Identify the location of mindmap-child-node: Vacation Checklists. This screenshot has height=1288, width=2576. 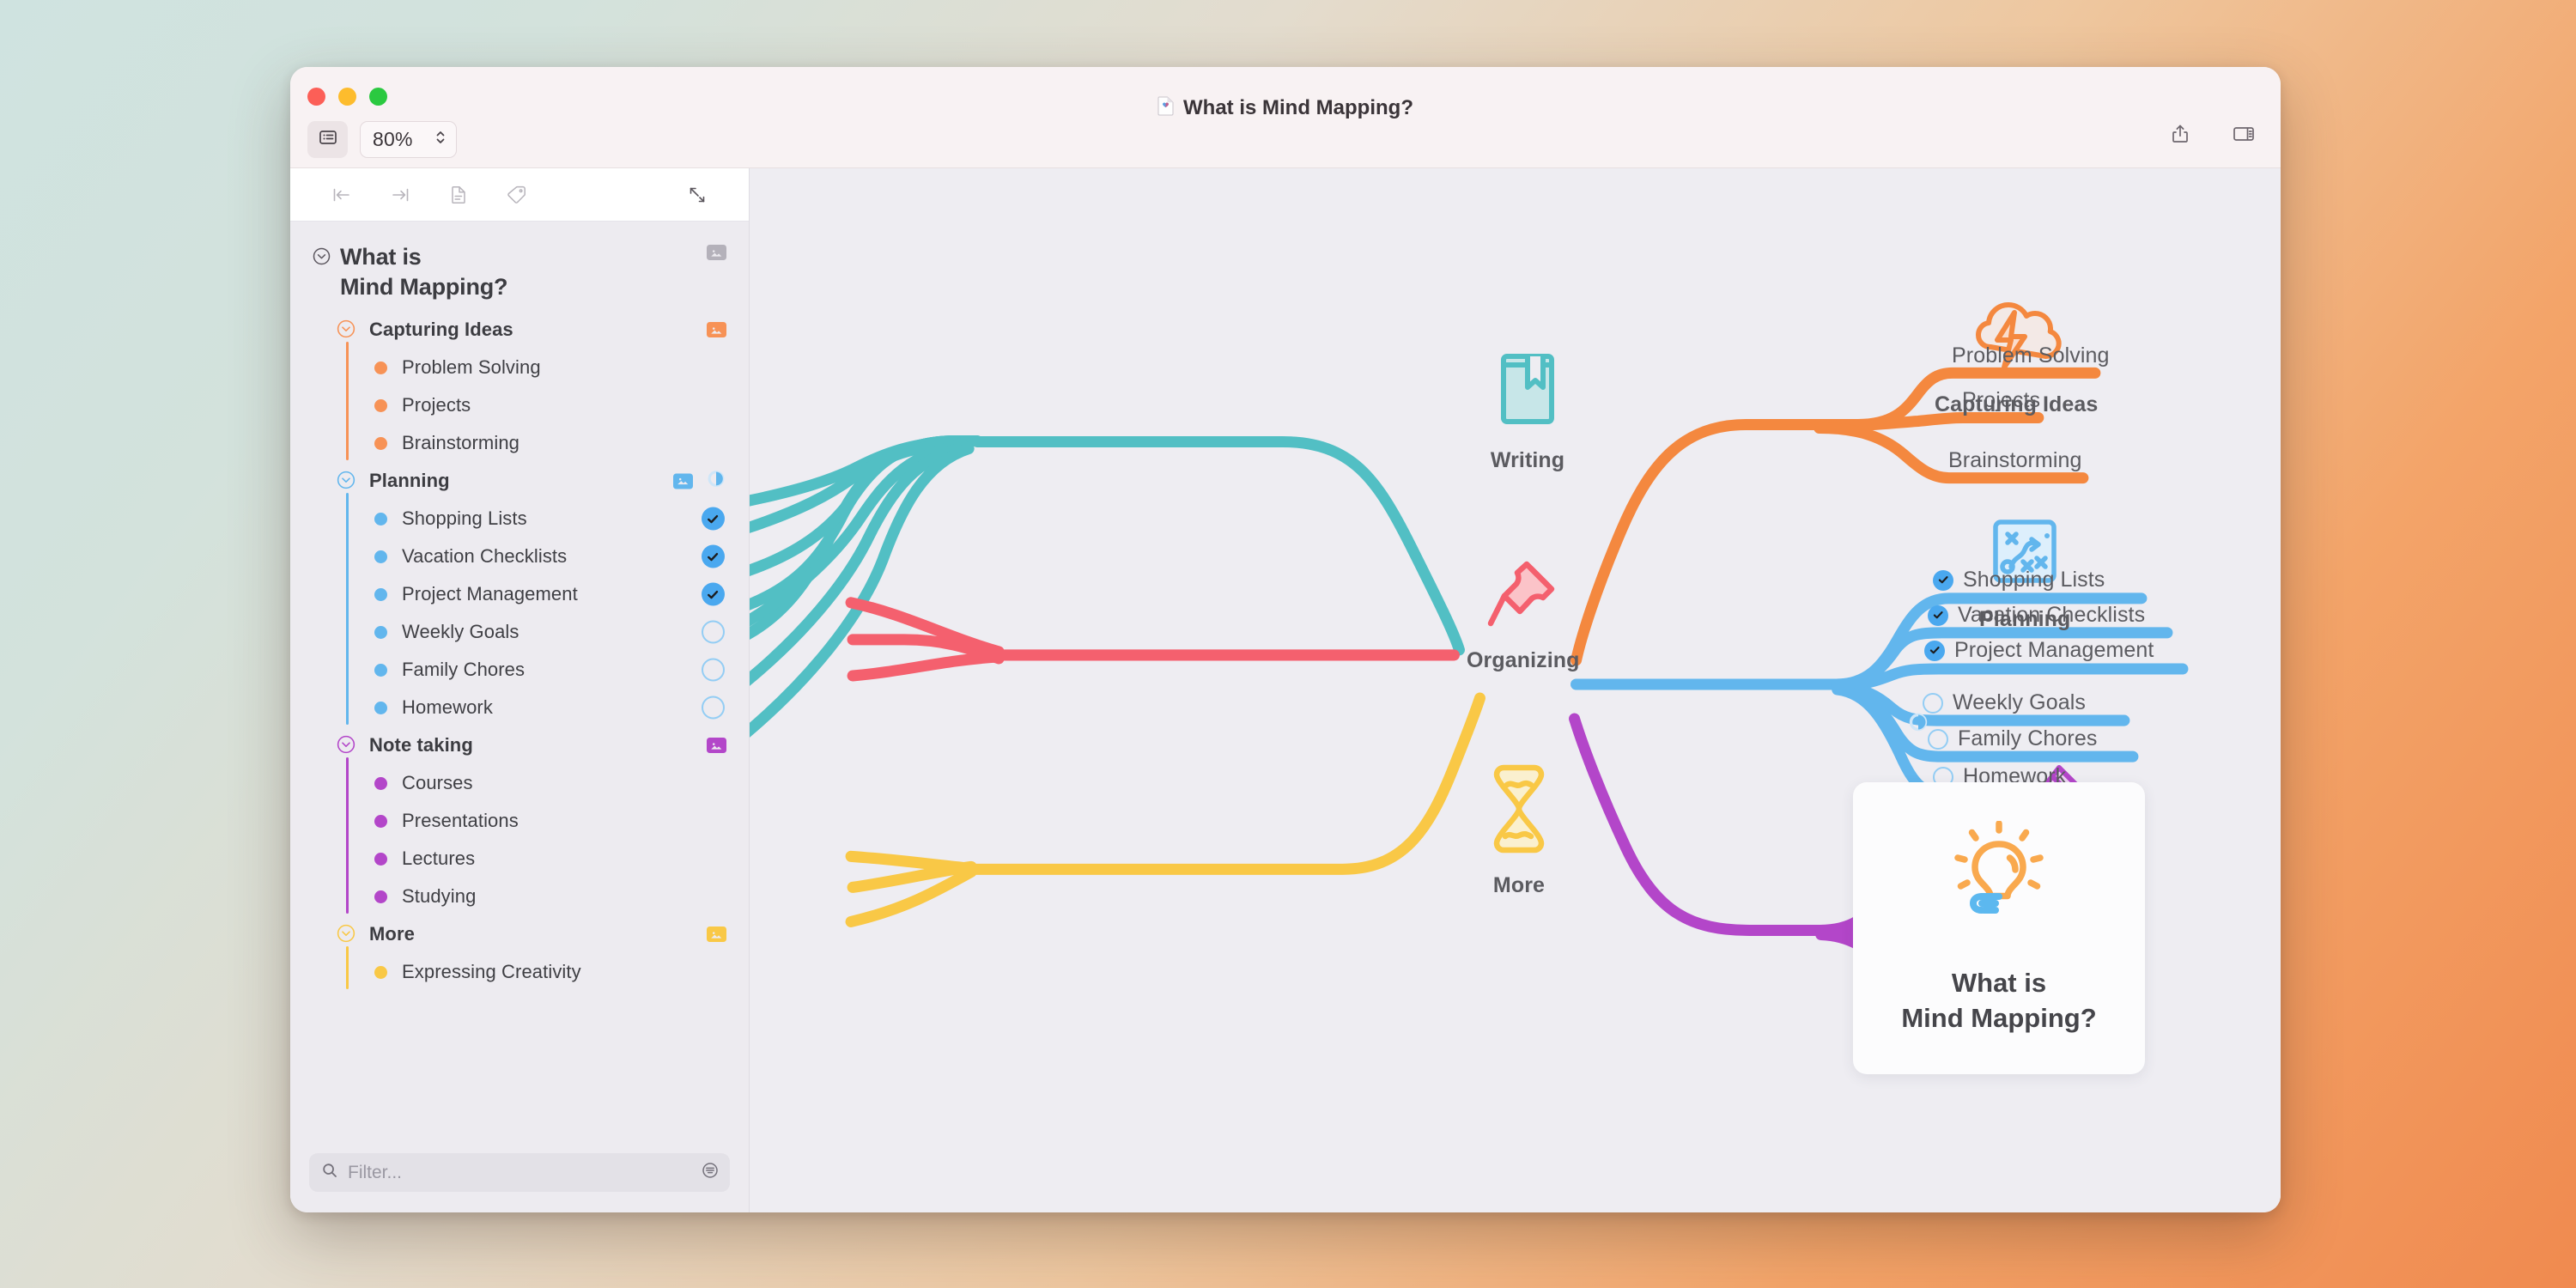
(2036, 616).